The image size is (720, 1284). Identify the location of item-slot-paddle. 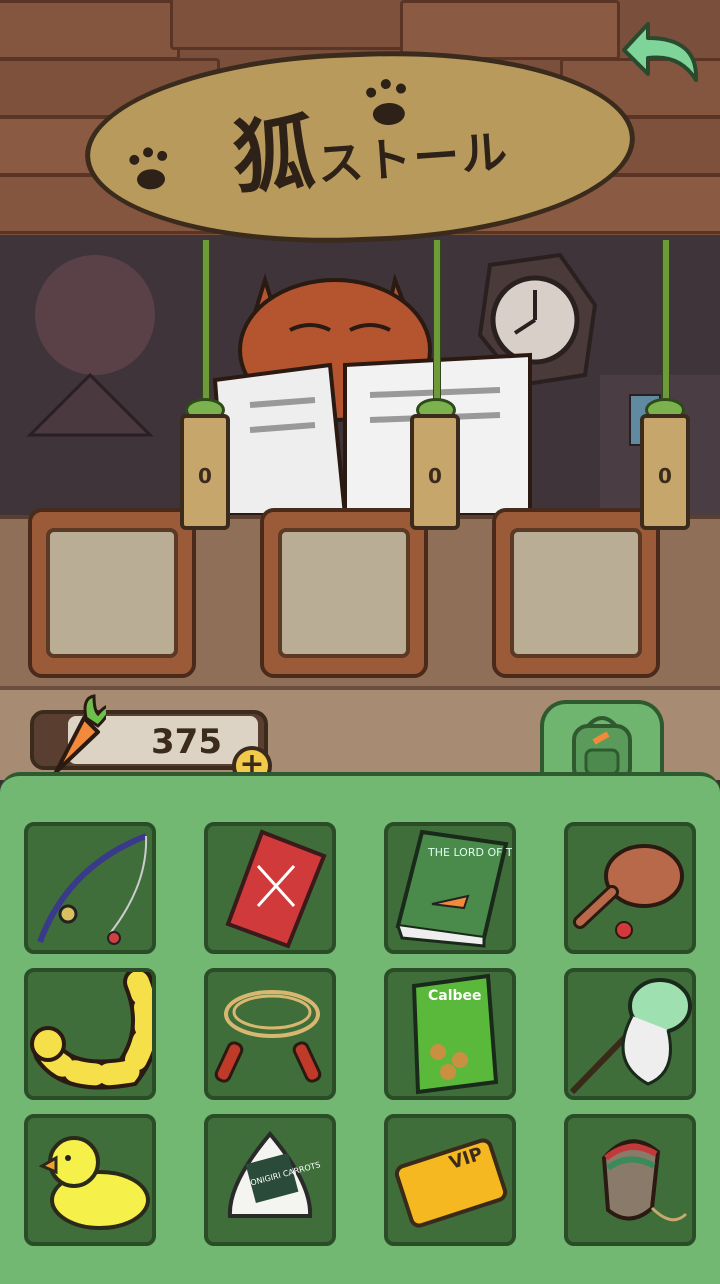
(630, 888).